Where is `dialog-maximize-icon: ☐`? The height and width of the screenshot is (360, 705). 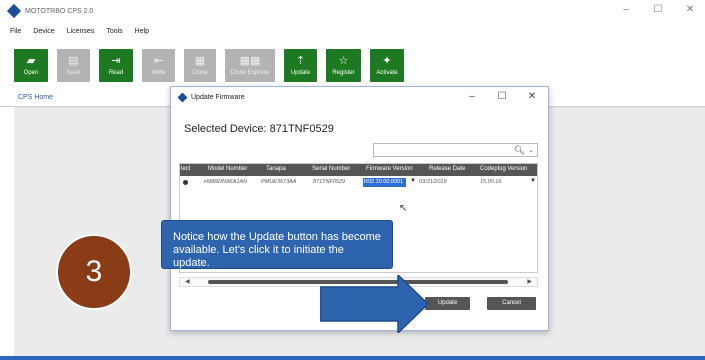
dialog-maximize-icon: ☐ is located at coordinates (502, 96).